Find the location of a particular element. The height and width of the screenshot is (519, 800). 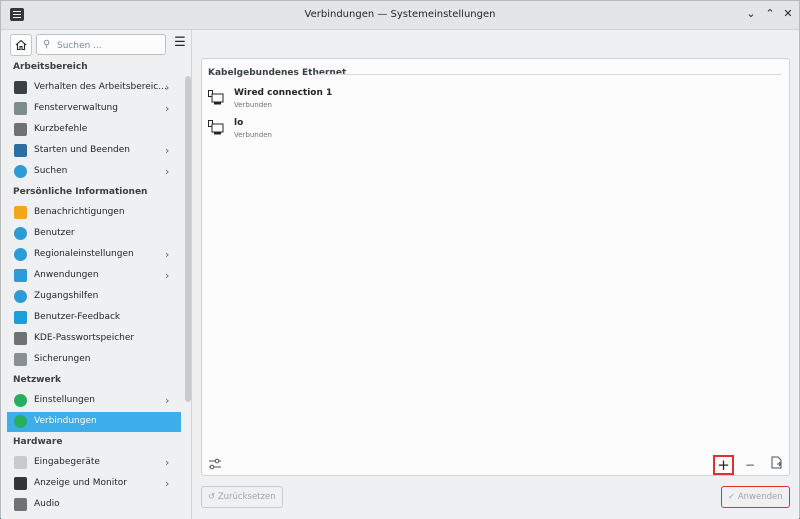

title-bar: Verbindungen — Systemeinstellungen ⌄ ⌃ ✕ is located at coordinates (400, 15).